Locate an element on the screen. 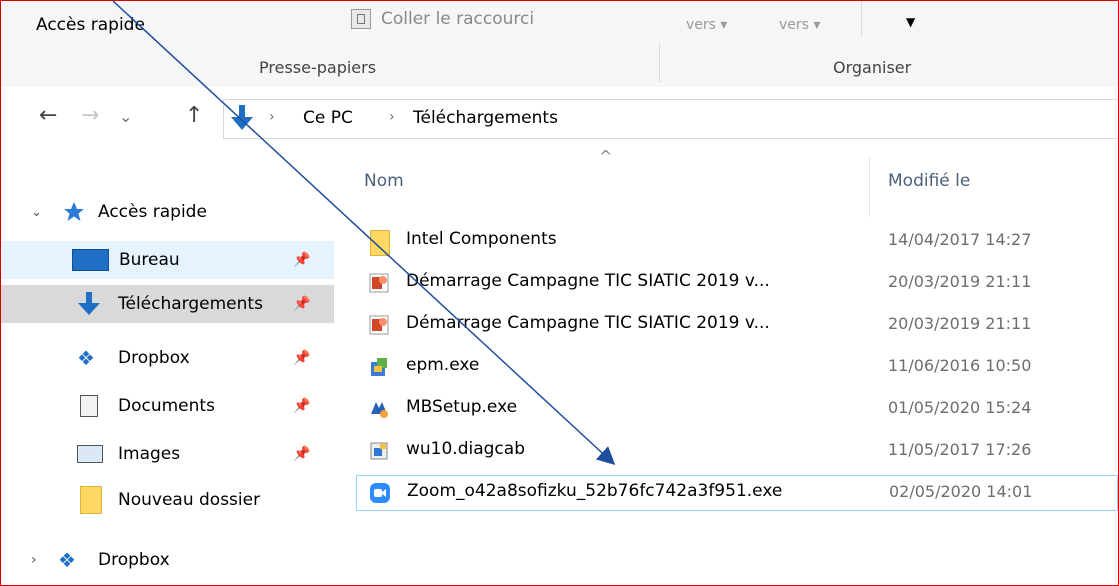 The image size is (1119, 586). downloads-icon is located at coordinates (89, 303).